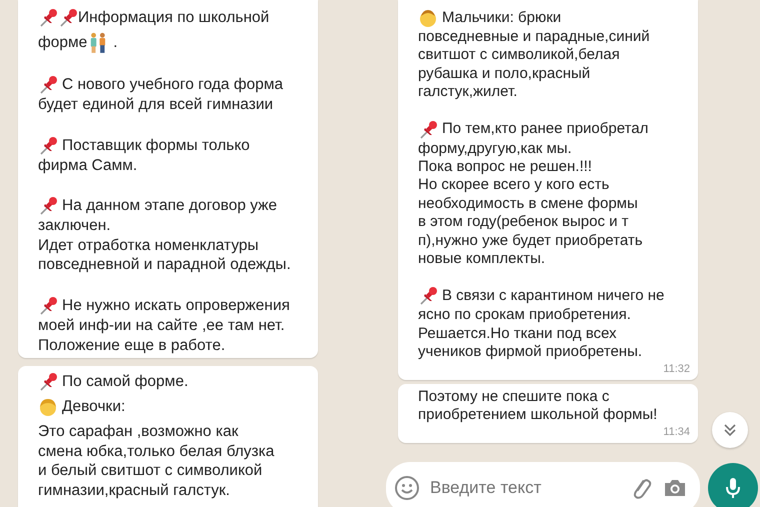 The image size is (760, 507). I want to click on scroll-down-button, so click(730, 430).